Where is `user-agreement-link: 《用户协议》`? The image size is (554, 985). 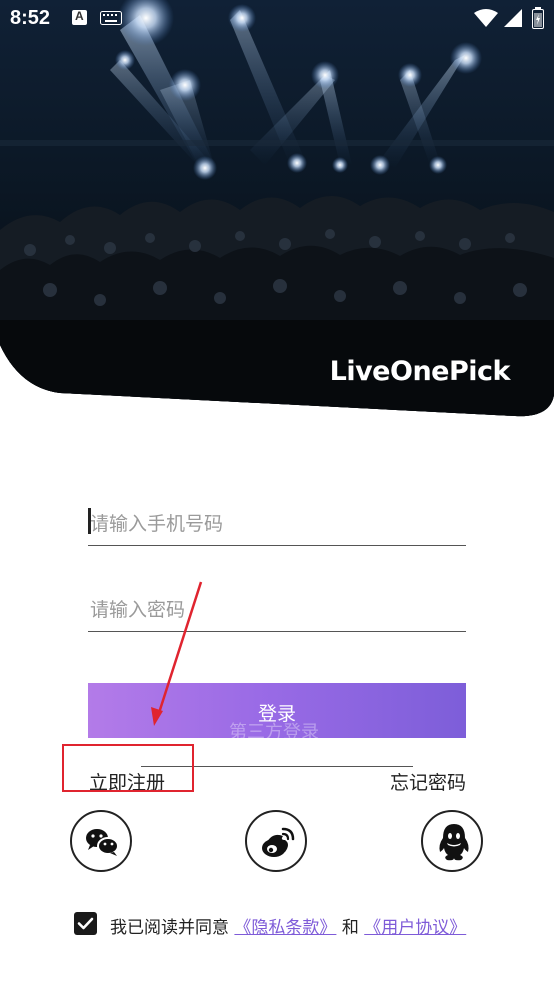
user-agreement-link: 《用户协议》 is located at coordinates (415, 928).